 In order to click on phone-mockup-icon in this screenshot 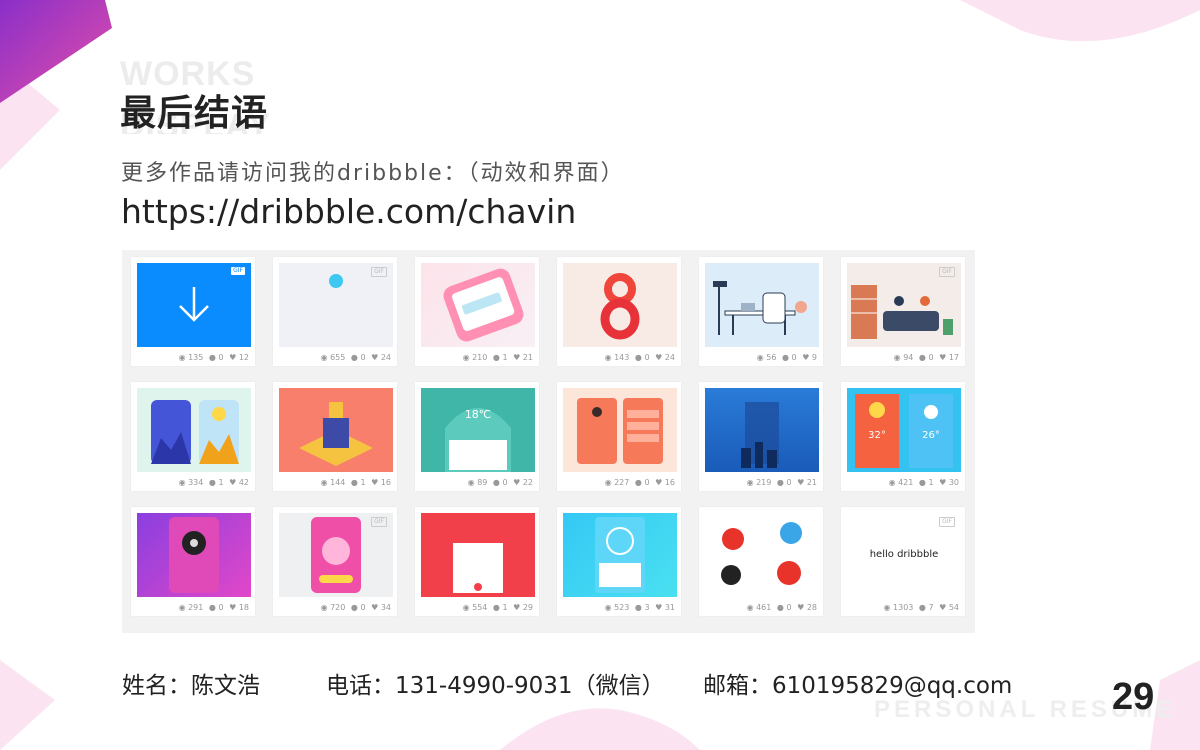, I will do `click(483, 305)`.